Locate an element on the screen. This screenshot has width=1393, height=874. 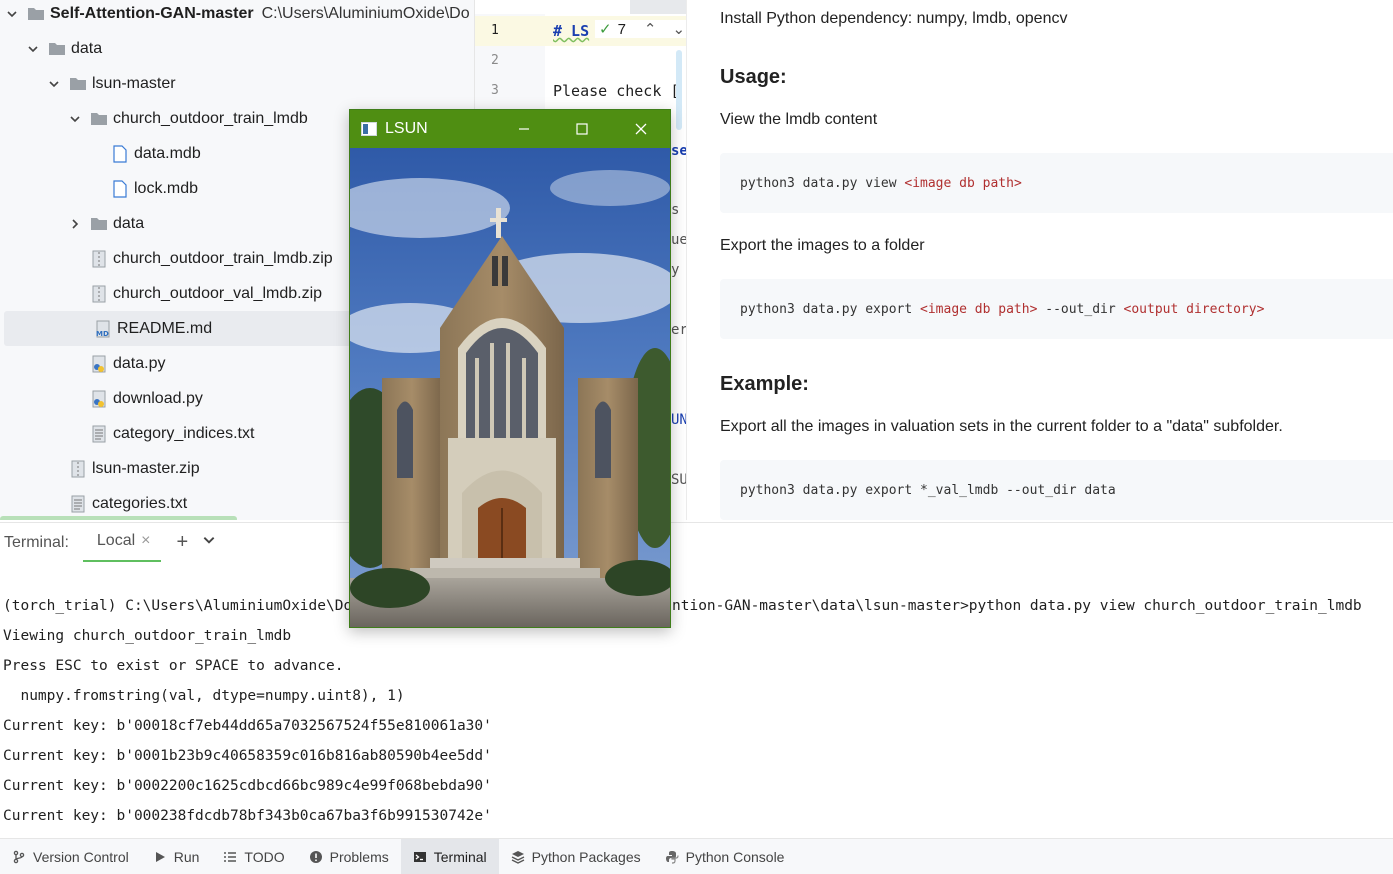
play-icon is located at coordinates (160, 856).